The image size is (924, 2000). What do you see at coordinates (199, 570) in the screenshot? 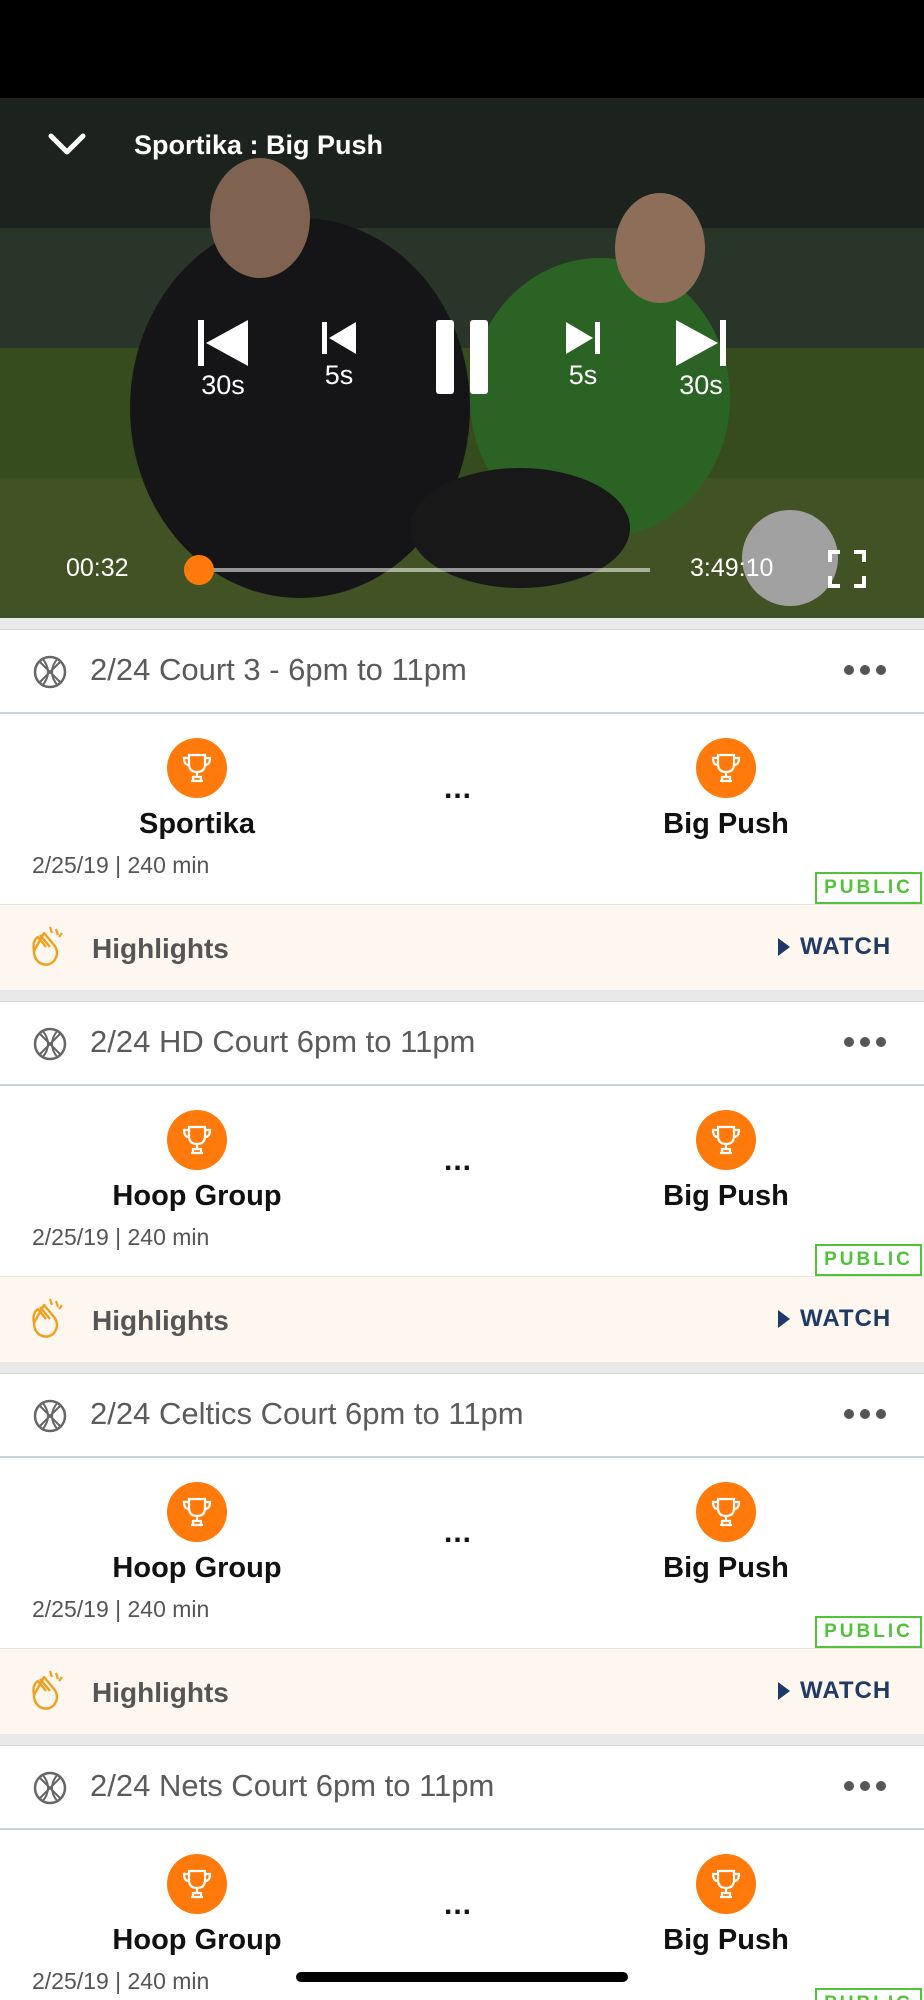
I see `seek-thumb` at bounding box center [199, 570].